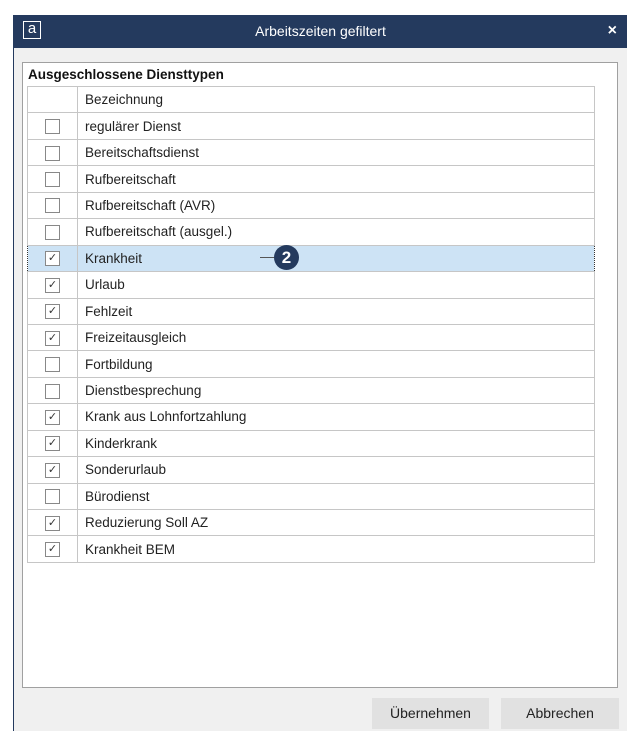 This screenshot has height=731, width=627. What do you see at coordinates (336, 311) in the screenshot?
I see `row-label: Fehlzeit` at bounding box center [336, 311].